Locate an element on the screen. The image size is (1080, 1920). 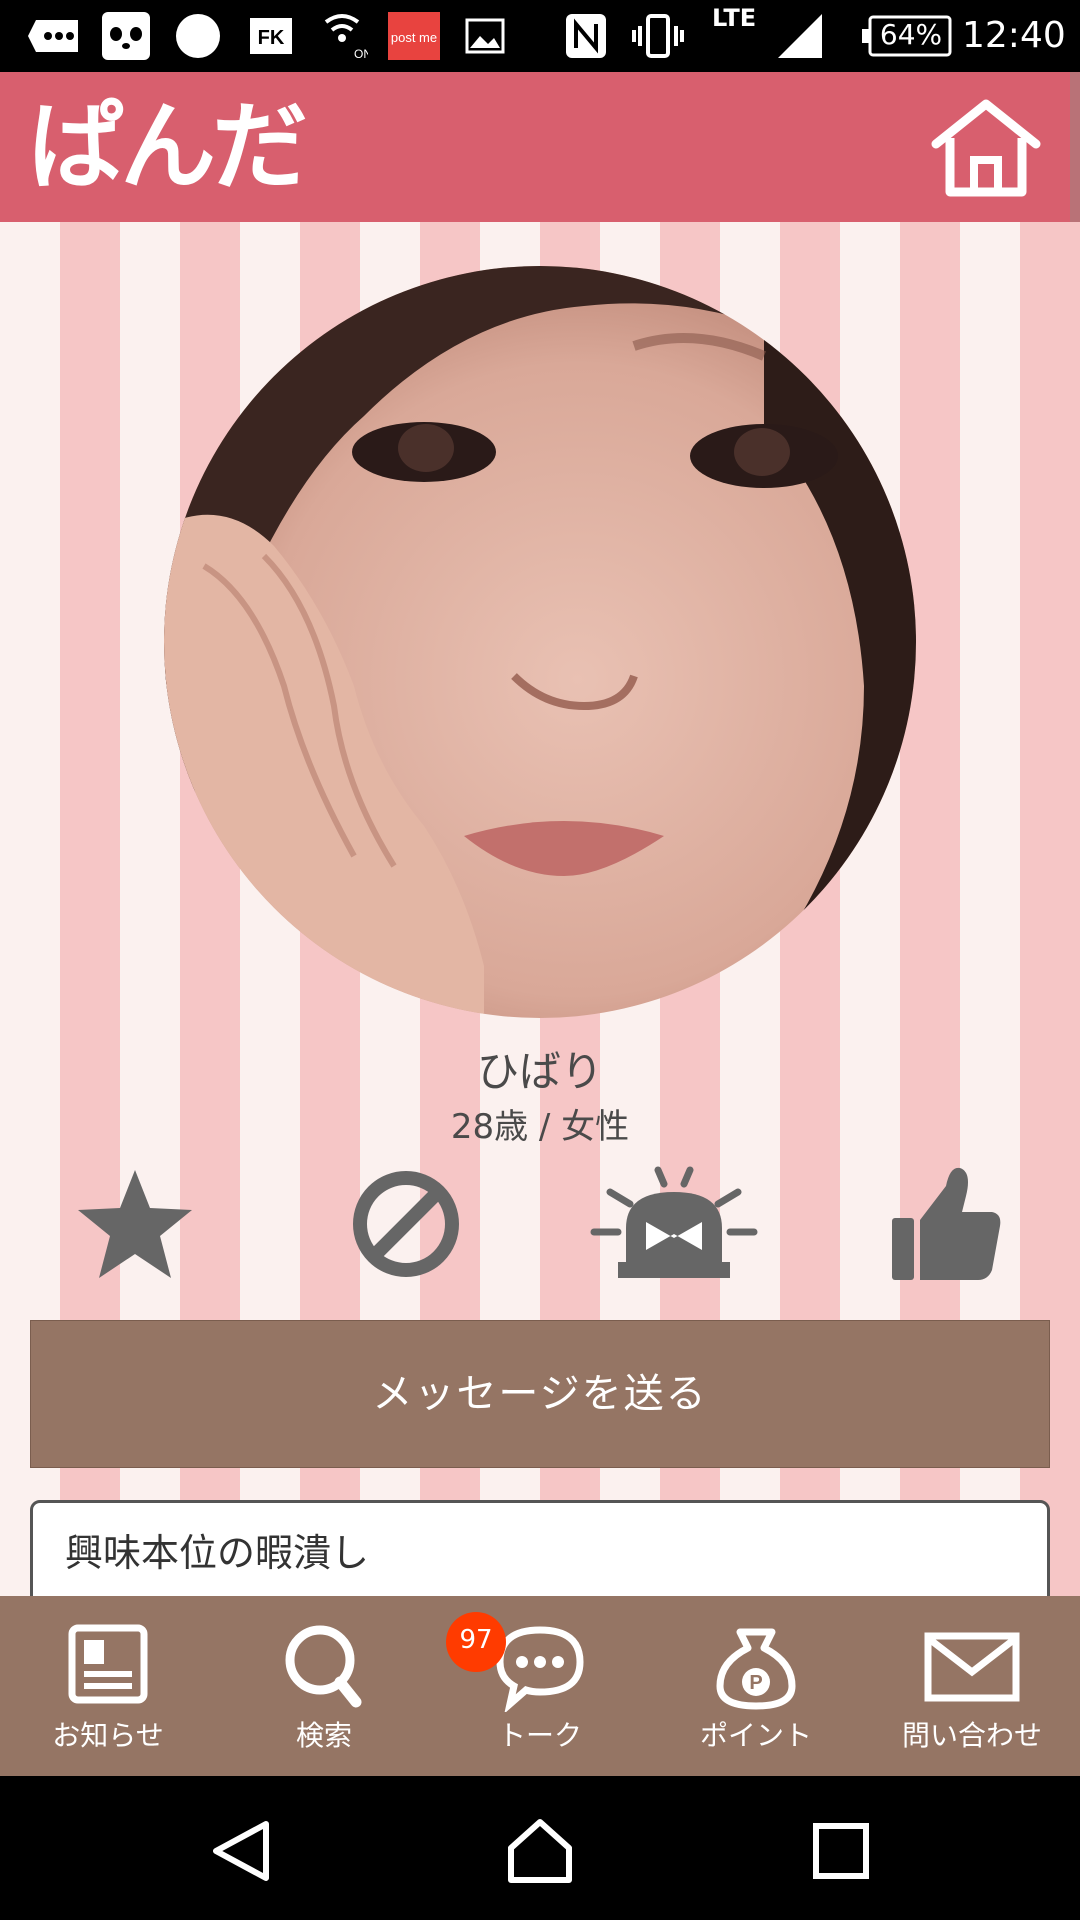
app-header: ぱんだ is located at coordinates (540, 147).